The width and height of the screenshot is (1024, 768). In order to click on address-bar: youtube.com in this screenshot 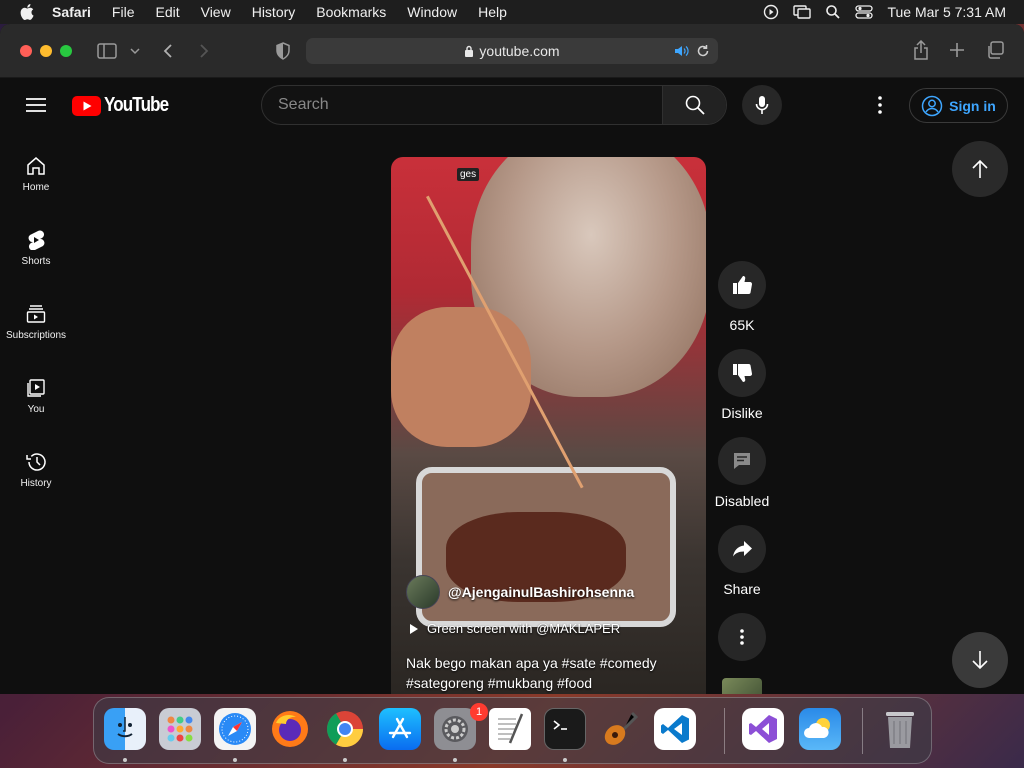, I will do `click(512, 51)`.